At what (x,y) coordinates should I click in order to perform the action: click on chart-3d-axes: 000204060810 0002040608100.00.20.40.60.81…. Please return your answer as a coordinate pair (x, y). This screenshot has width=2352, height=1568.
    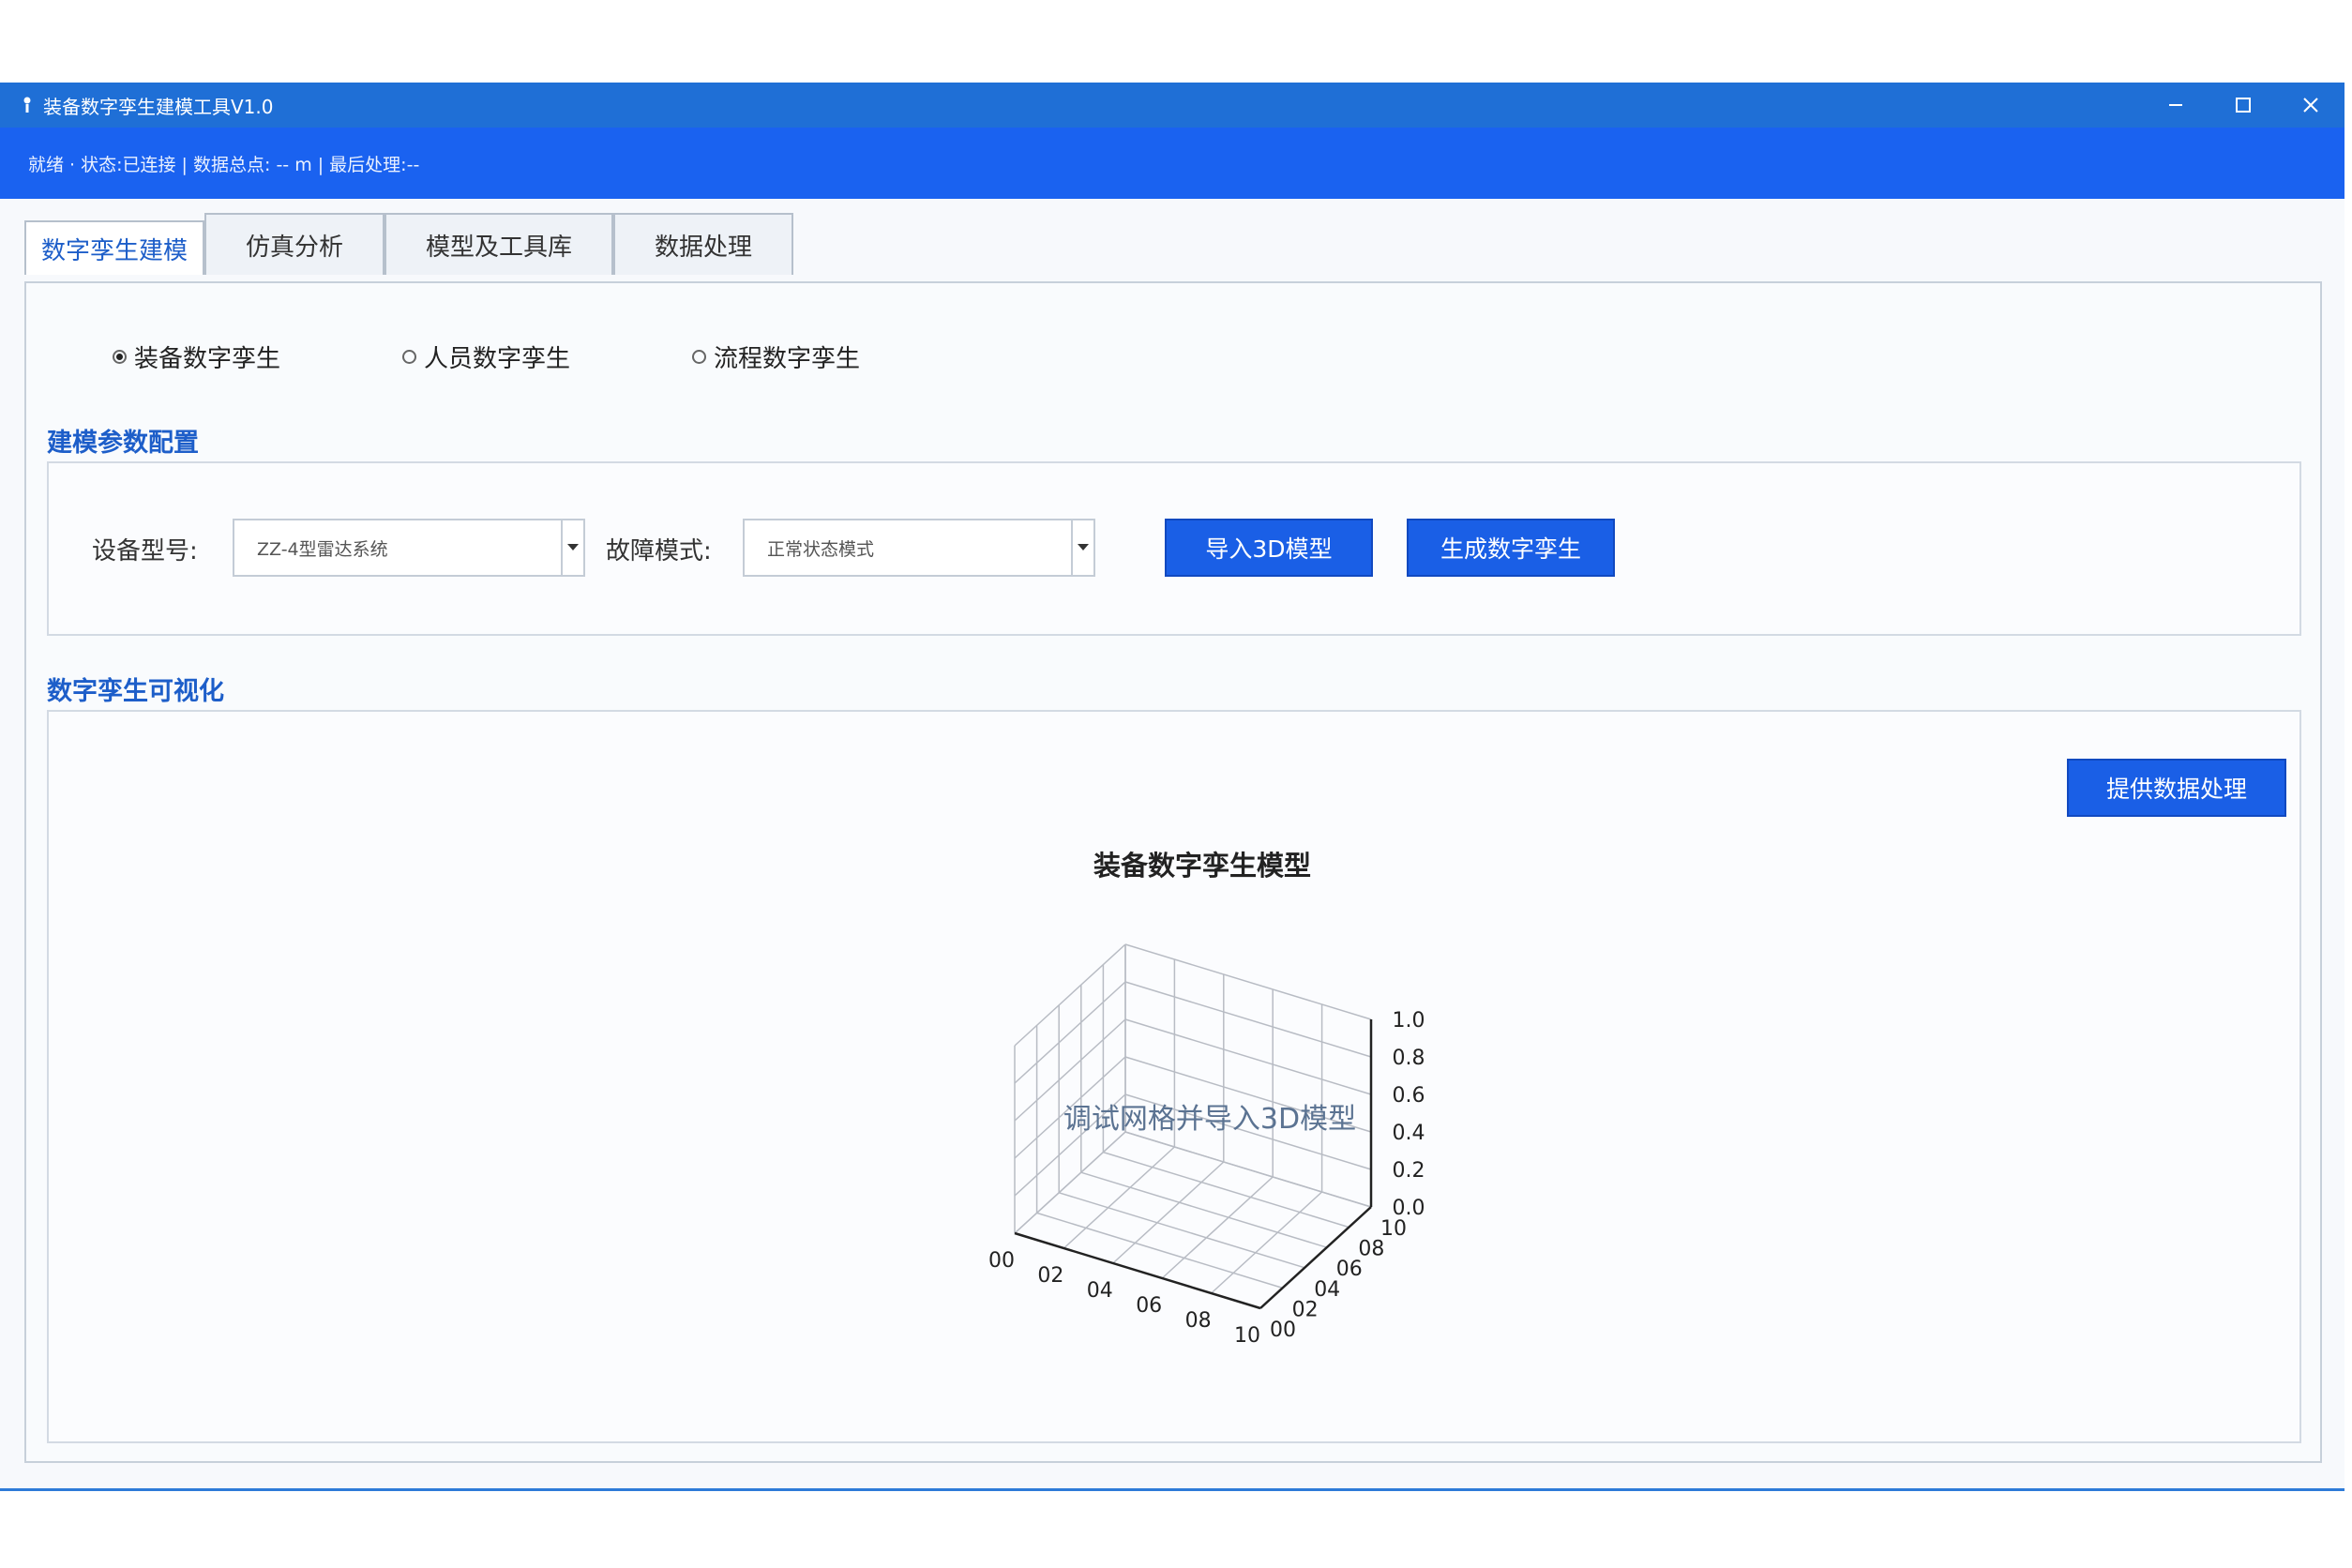
    Looking at the image, I should click on (1206, 1145).